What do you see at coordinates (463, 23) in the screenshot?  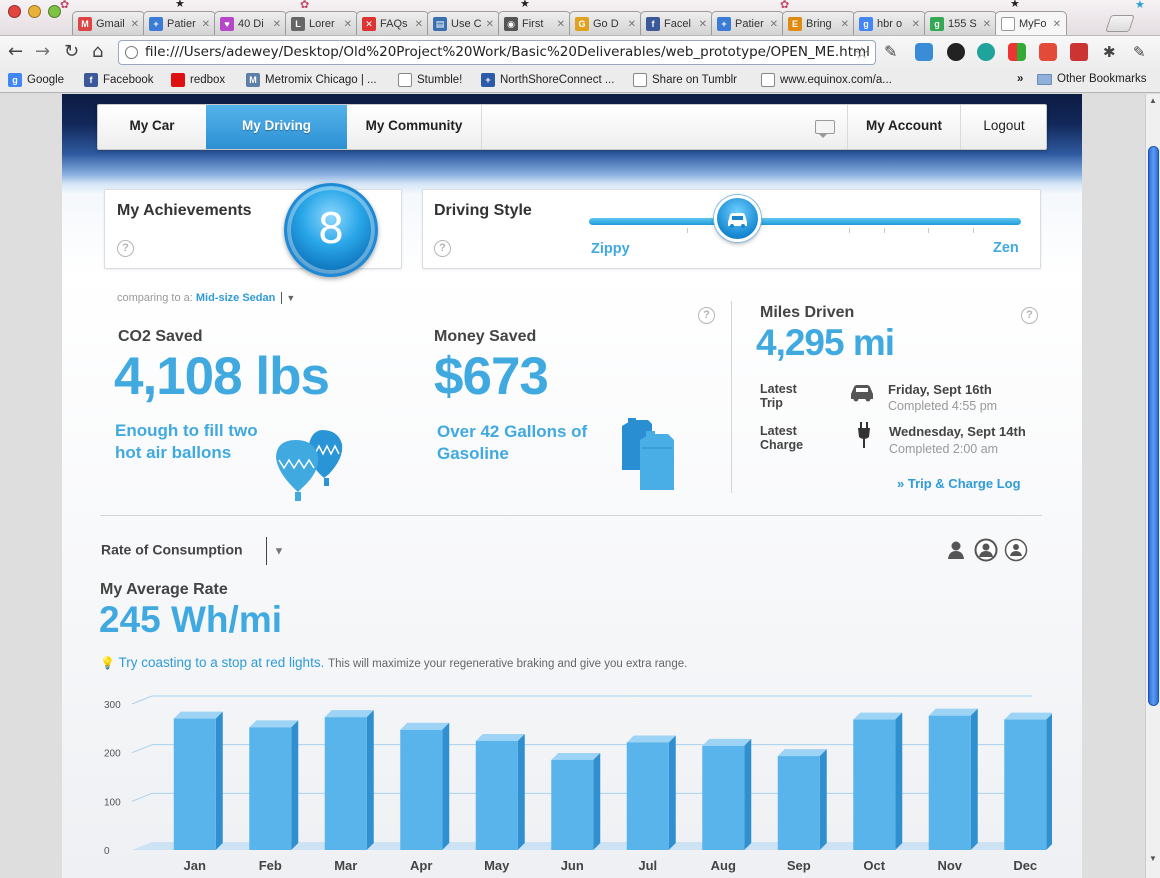 I see `browser-tab: ▤ Use C ✕` at bounding box center [463, 23].